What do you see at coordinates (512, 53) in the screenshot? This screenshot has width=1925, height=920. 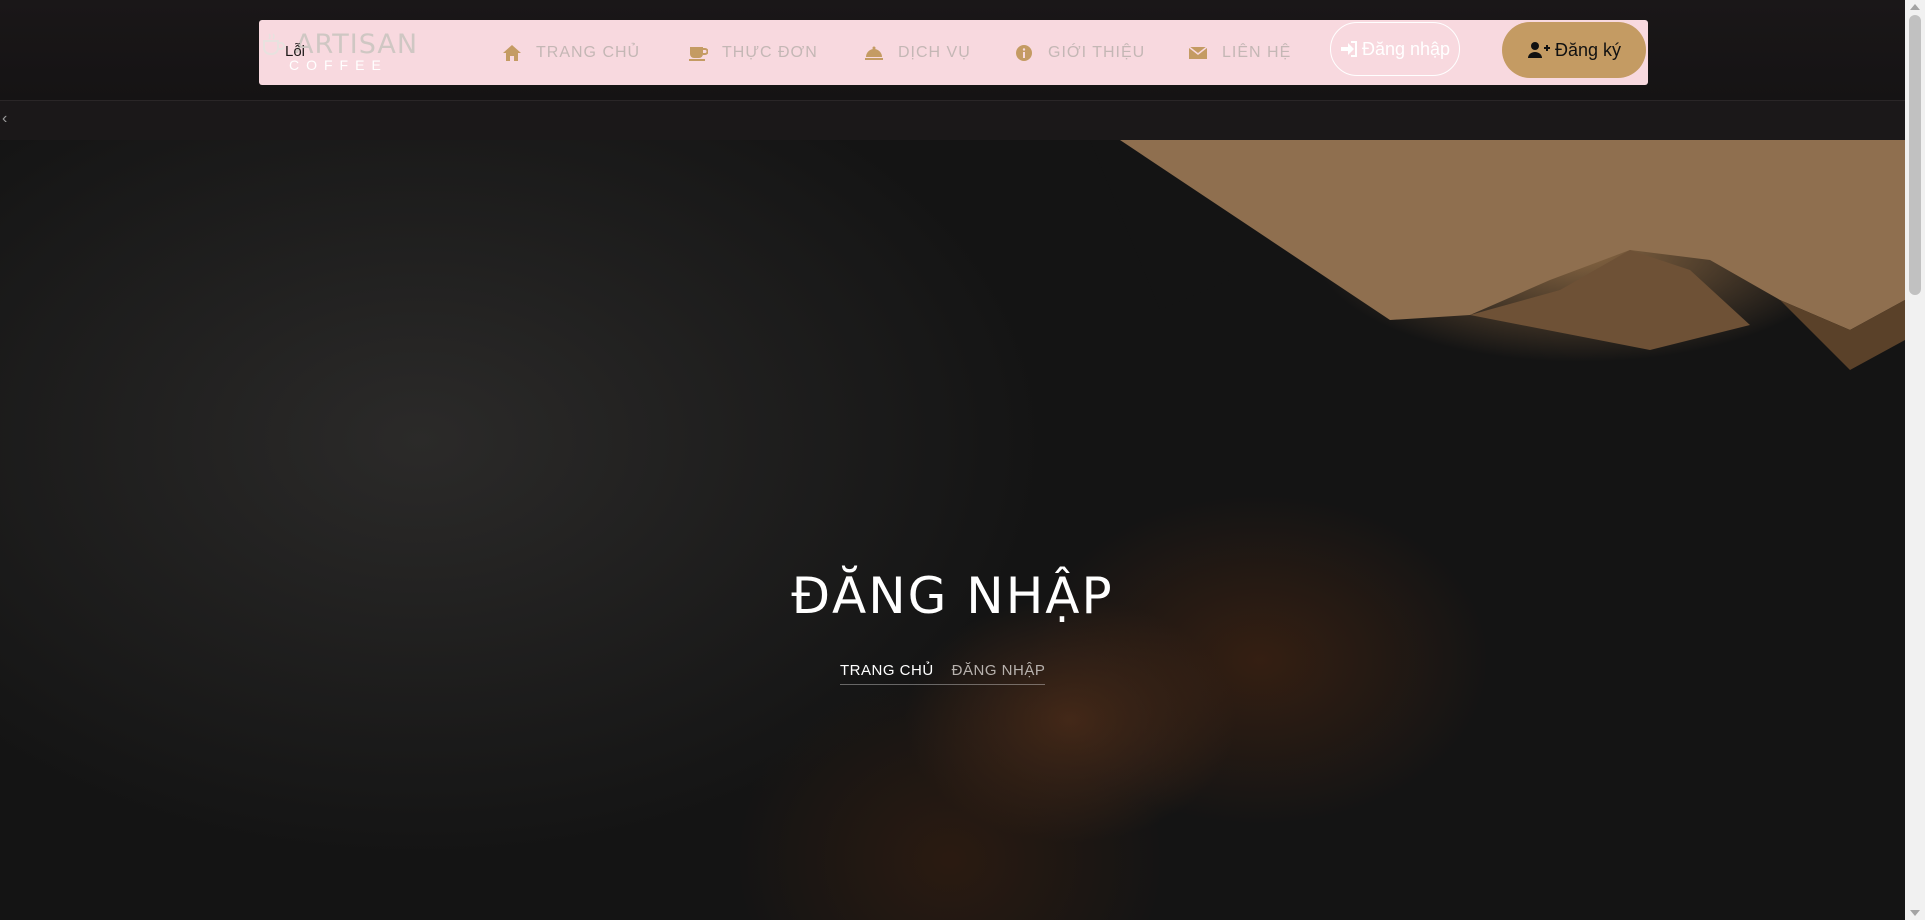 I see `home-icon` at bounding box center [512, 53].